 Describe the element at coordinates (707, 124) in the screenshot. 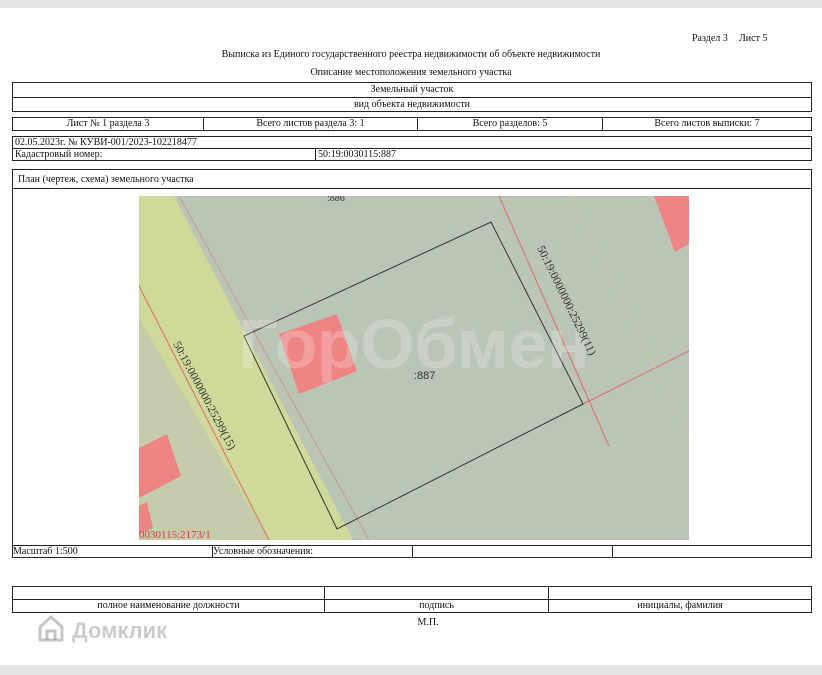

I see `total-extract-sheets-cell: Всего листов выписки: 7` at that location.